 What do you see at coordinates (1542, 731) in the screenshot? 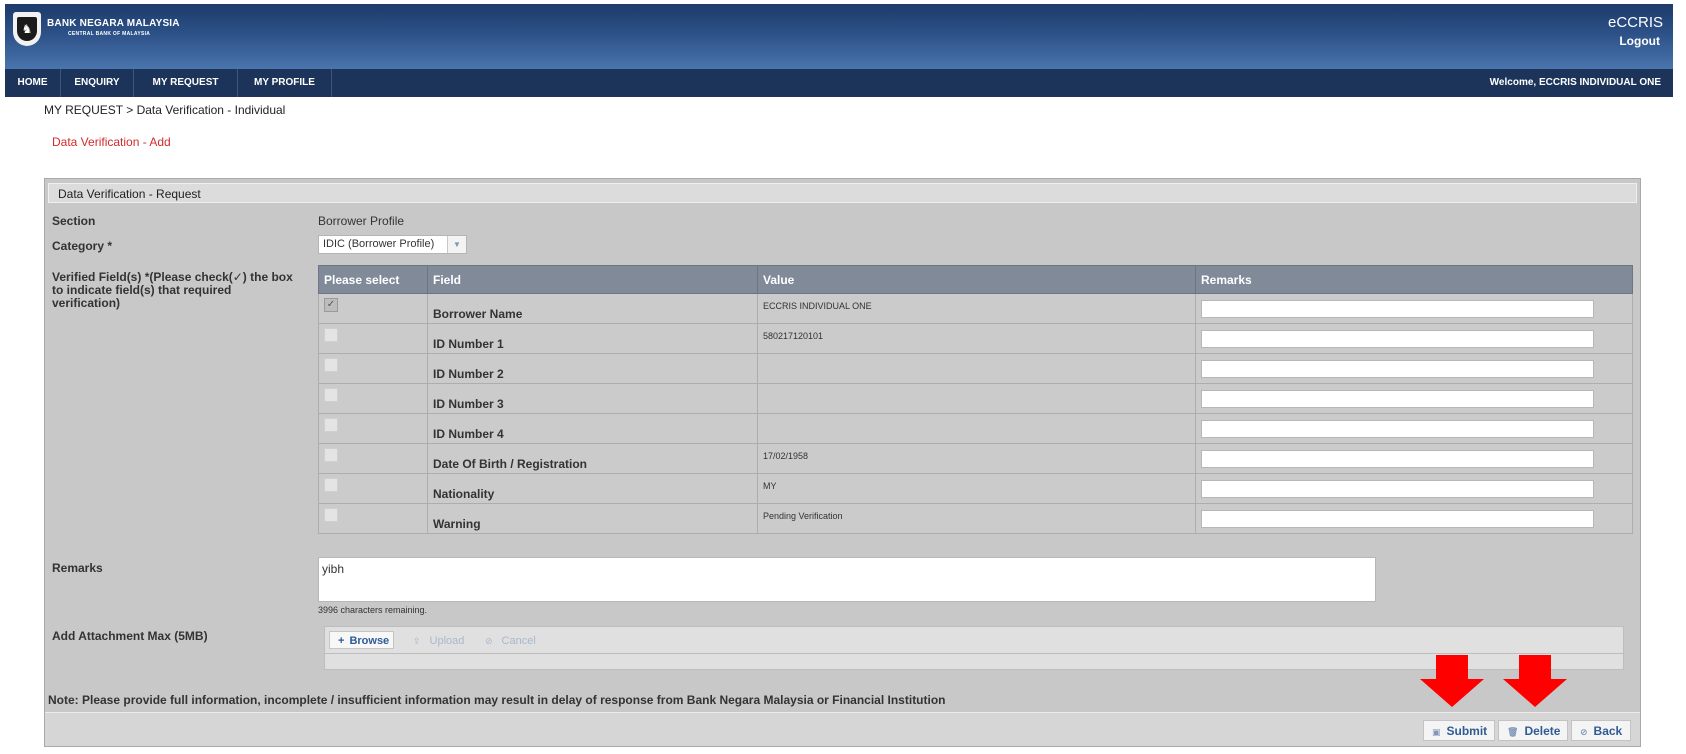
I see `delete-label: Delete` at bounding box center [1542, 731].